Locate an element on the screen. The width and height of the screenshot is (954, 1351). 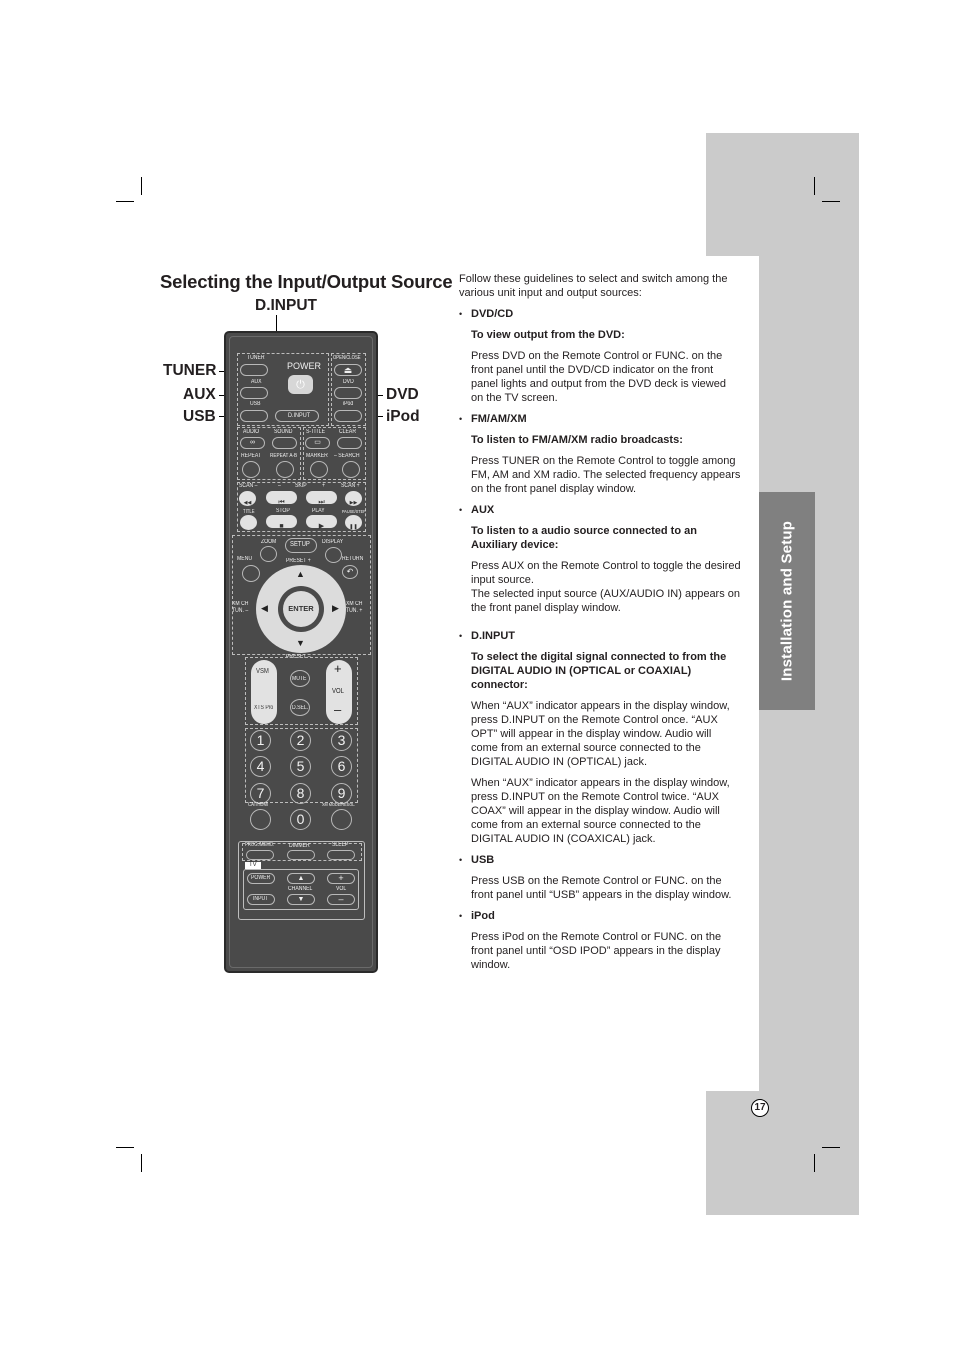
power-icon: ⏻ is located at coordinates (300, 385).